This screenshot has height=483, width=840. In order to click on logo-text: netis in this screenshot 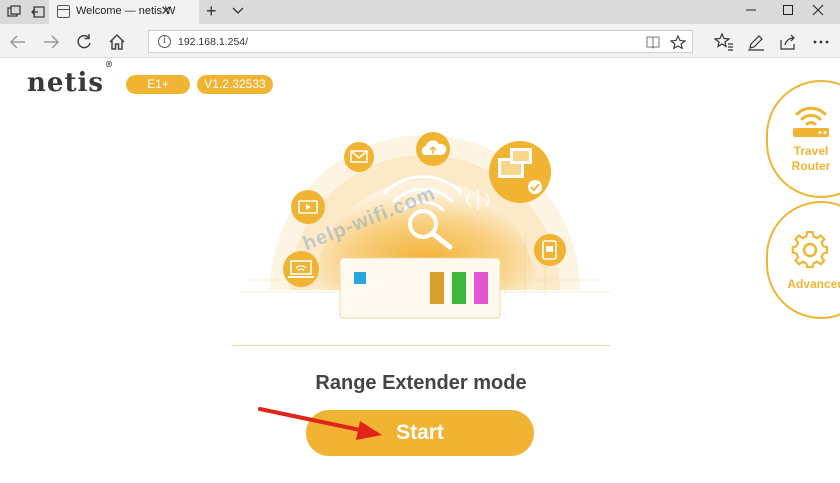, I will do `click(65, 83)`.